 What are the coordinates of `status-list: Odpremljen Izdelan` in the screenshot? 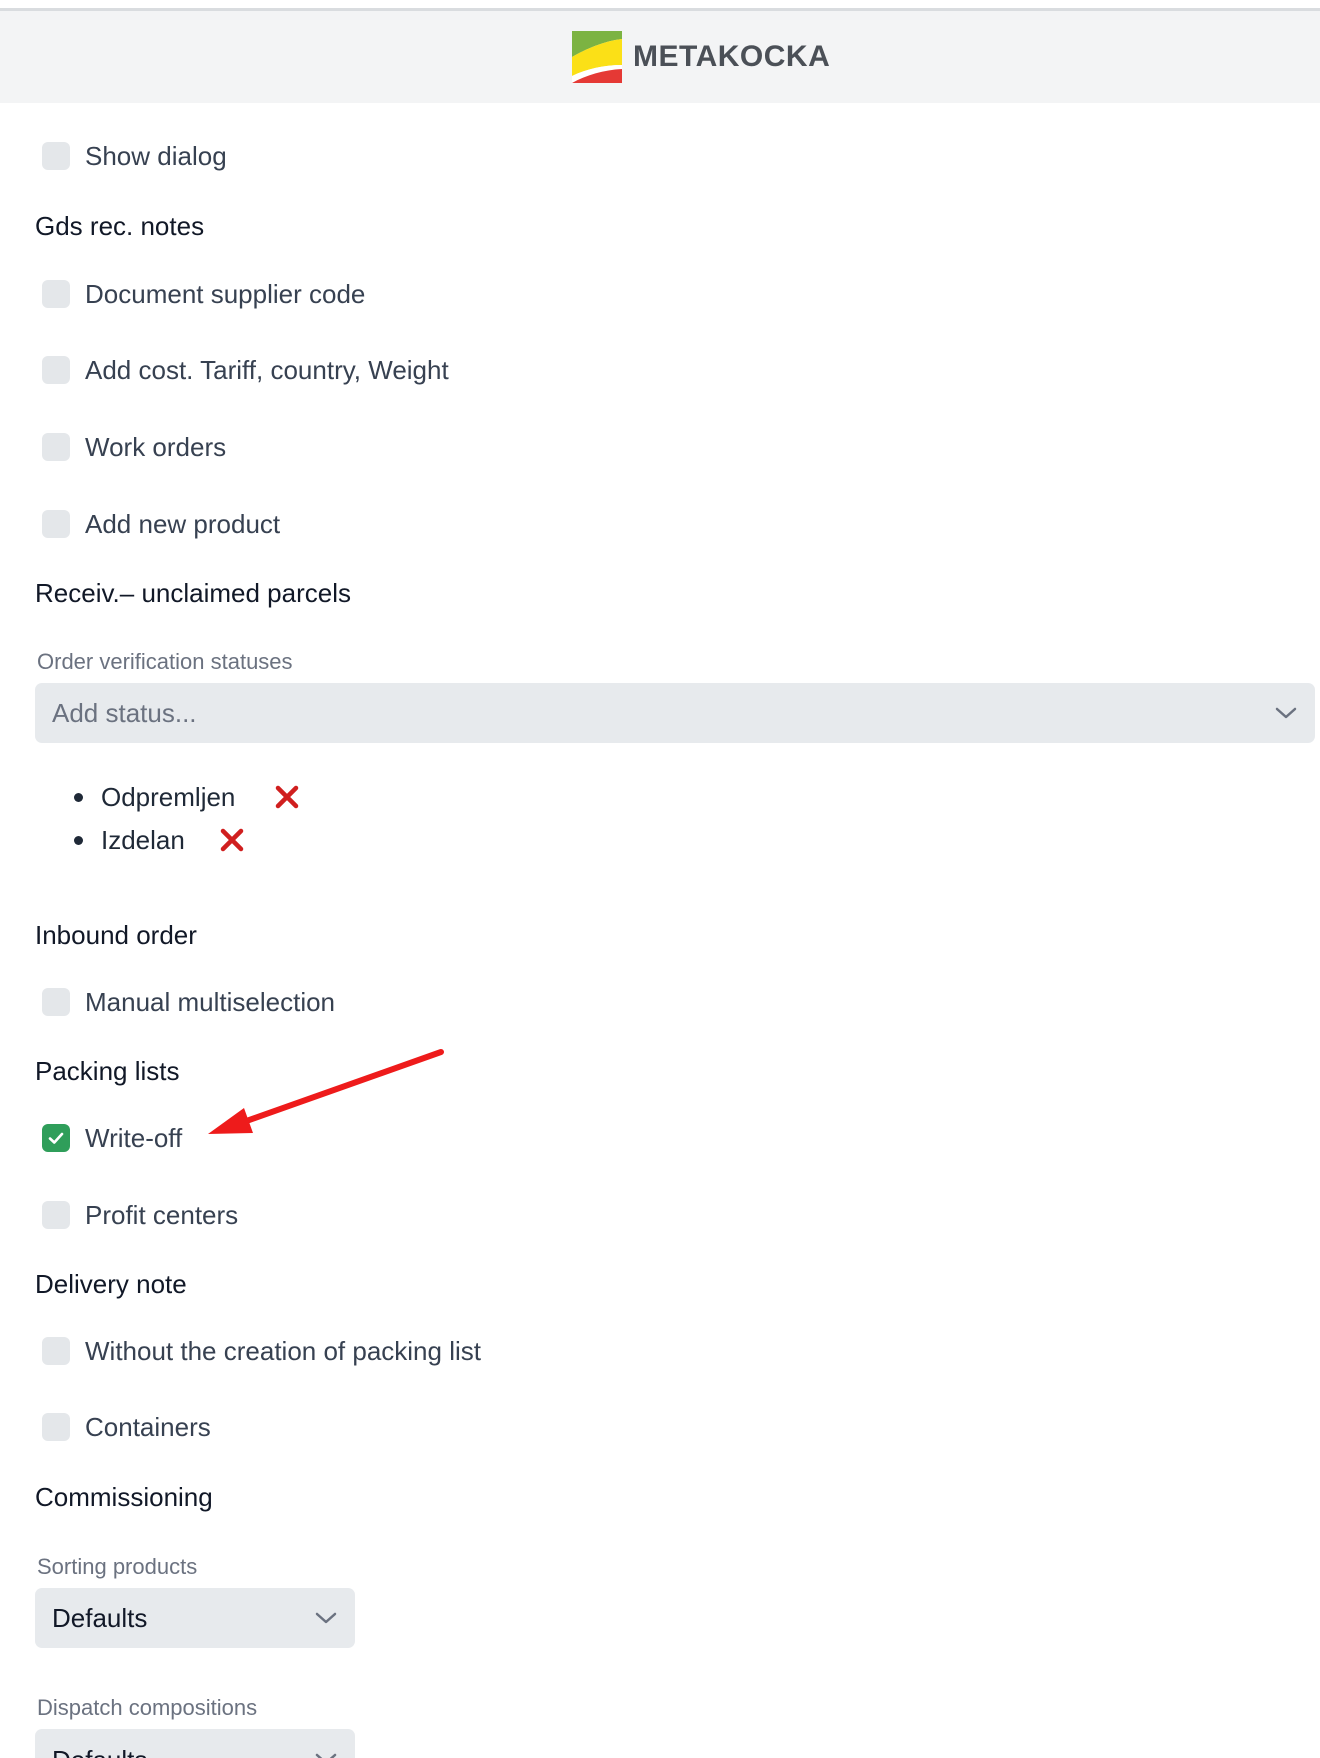 It's located at (186, 819).